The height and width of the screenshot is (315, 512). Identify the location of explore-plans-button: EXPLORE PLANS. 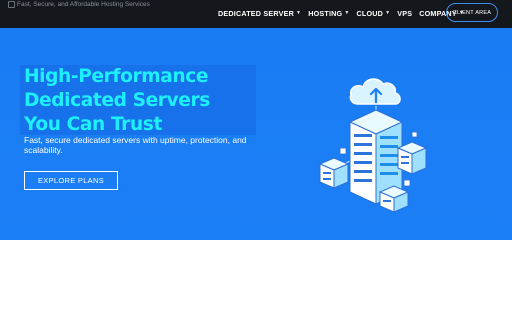
(71, 180).